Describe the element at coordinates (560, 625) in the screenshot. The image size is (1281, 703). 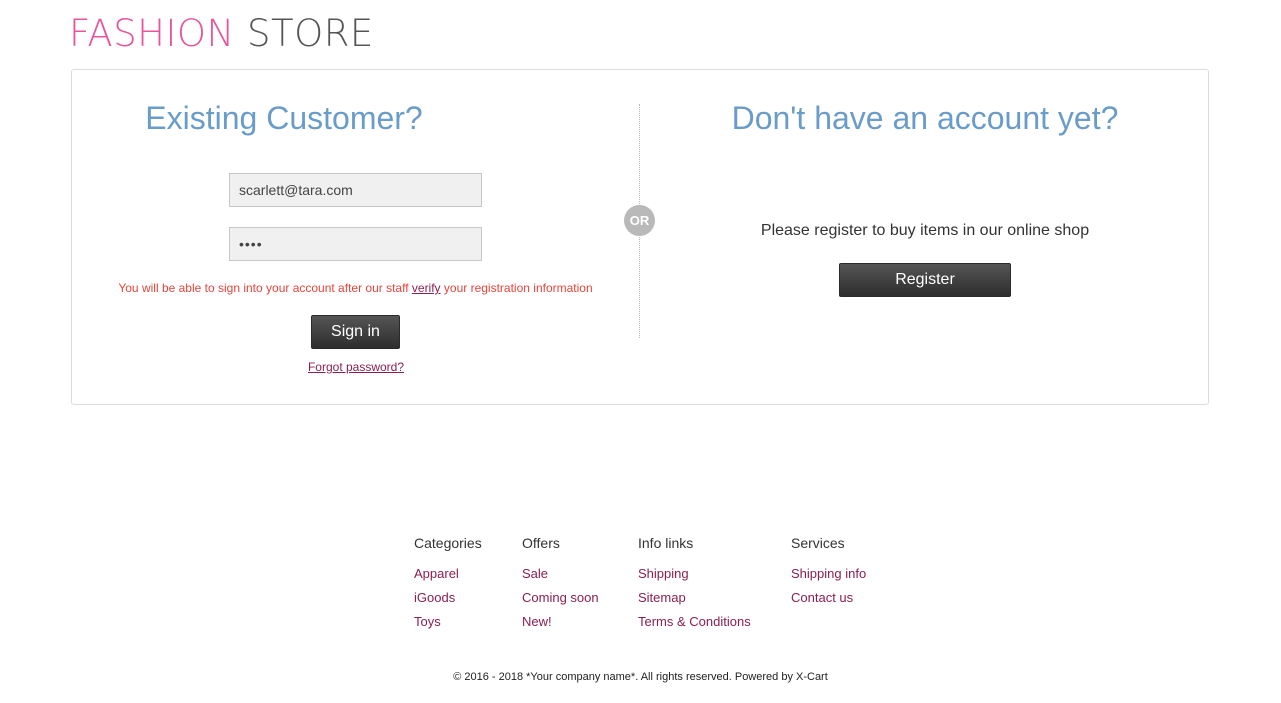
I see `footer-link-new: New!` at that location.